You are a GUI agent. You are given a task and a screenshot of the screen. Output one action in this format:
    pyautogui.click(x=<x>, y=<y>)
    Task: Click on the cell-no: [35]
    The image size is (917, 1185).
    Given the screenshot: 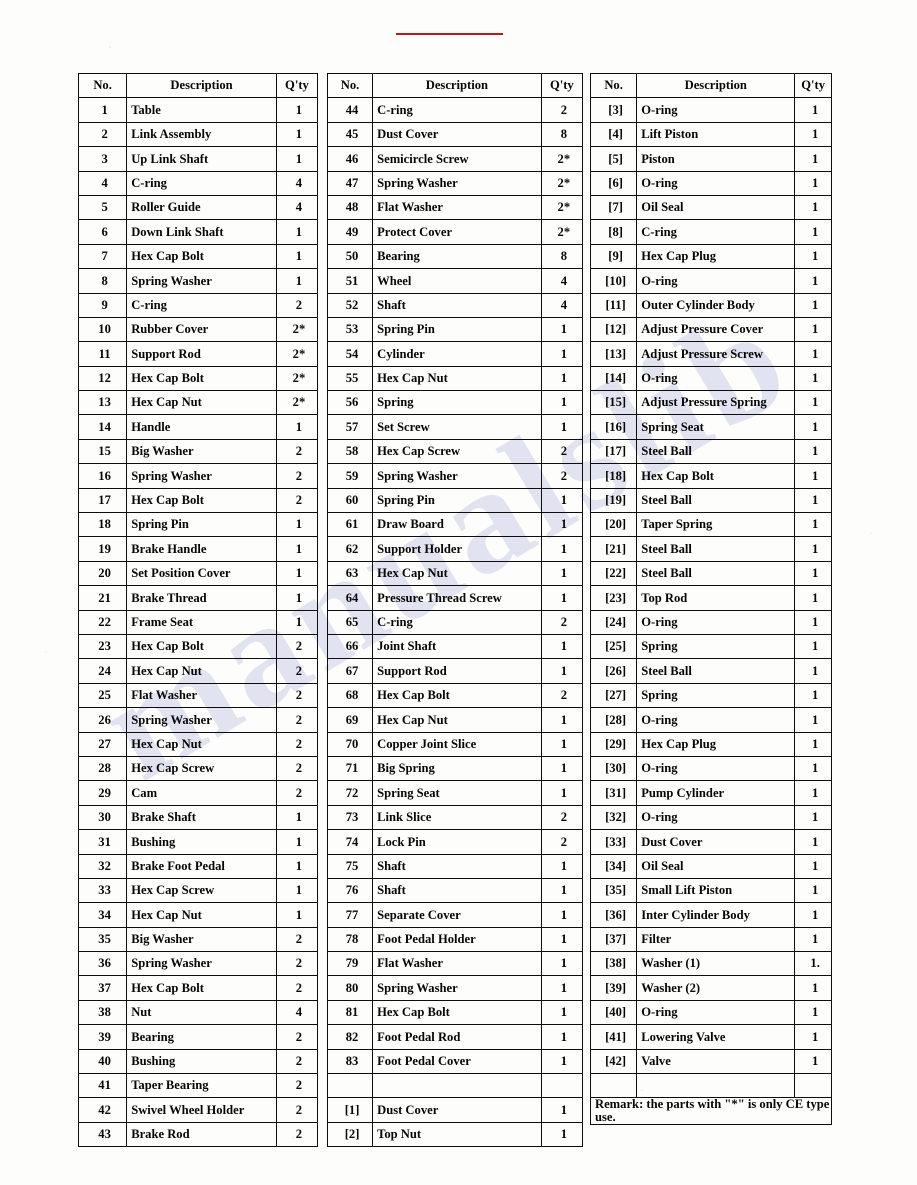 What is the action you would take?
    pyautogui.click(x=613, y=890)
    